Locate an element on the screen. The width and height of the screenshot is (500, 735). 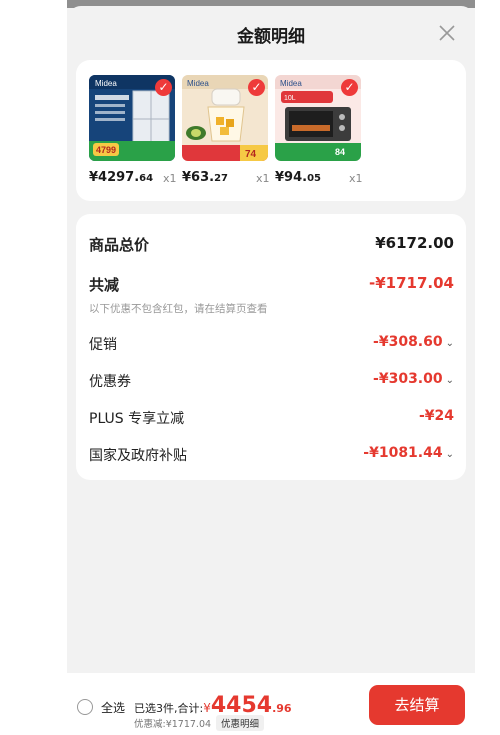
svg-text: 84 is located at coordinates (340, 152).